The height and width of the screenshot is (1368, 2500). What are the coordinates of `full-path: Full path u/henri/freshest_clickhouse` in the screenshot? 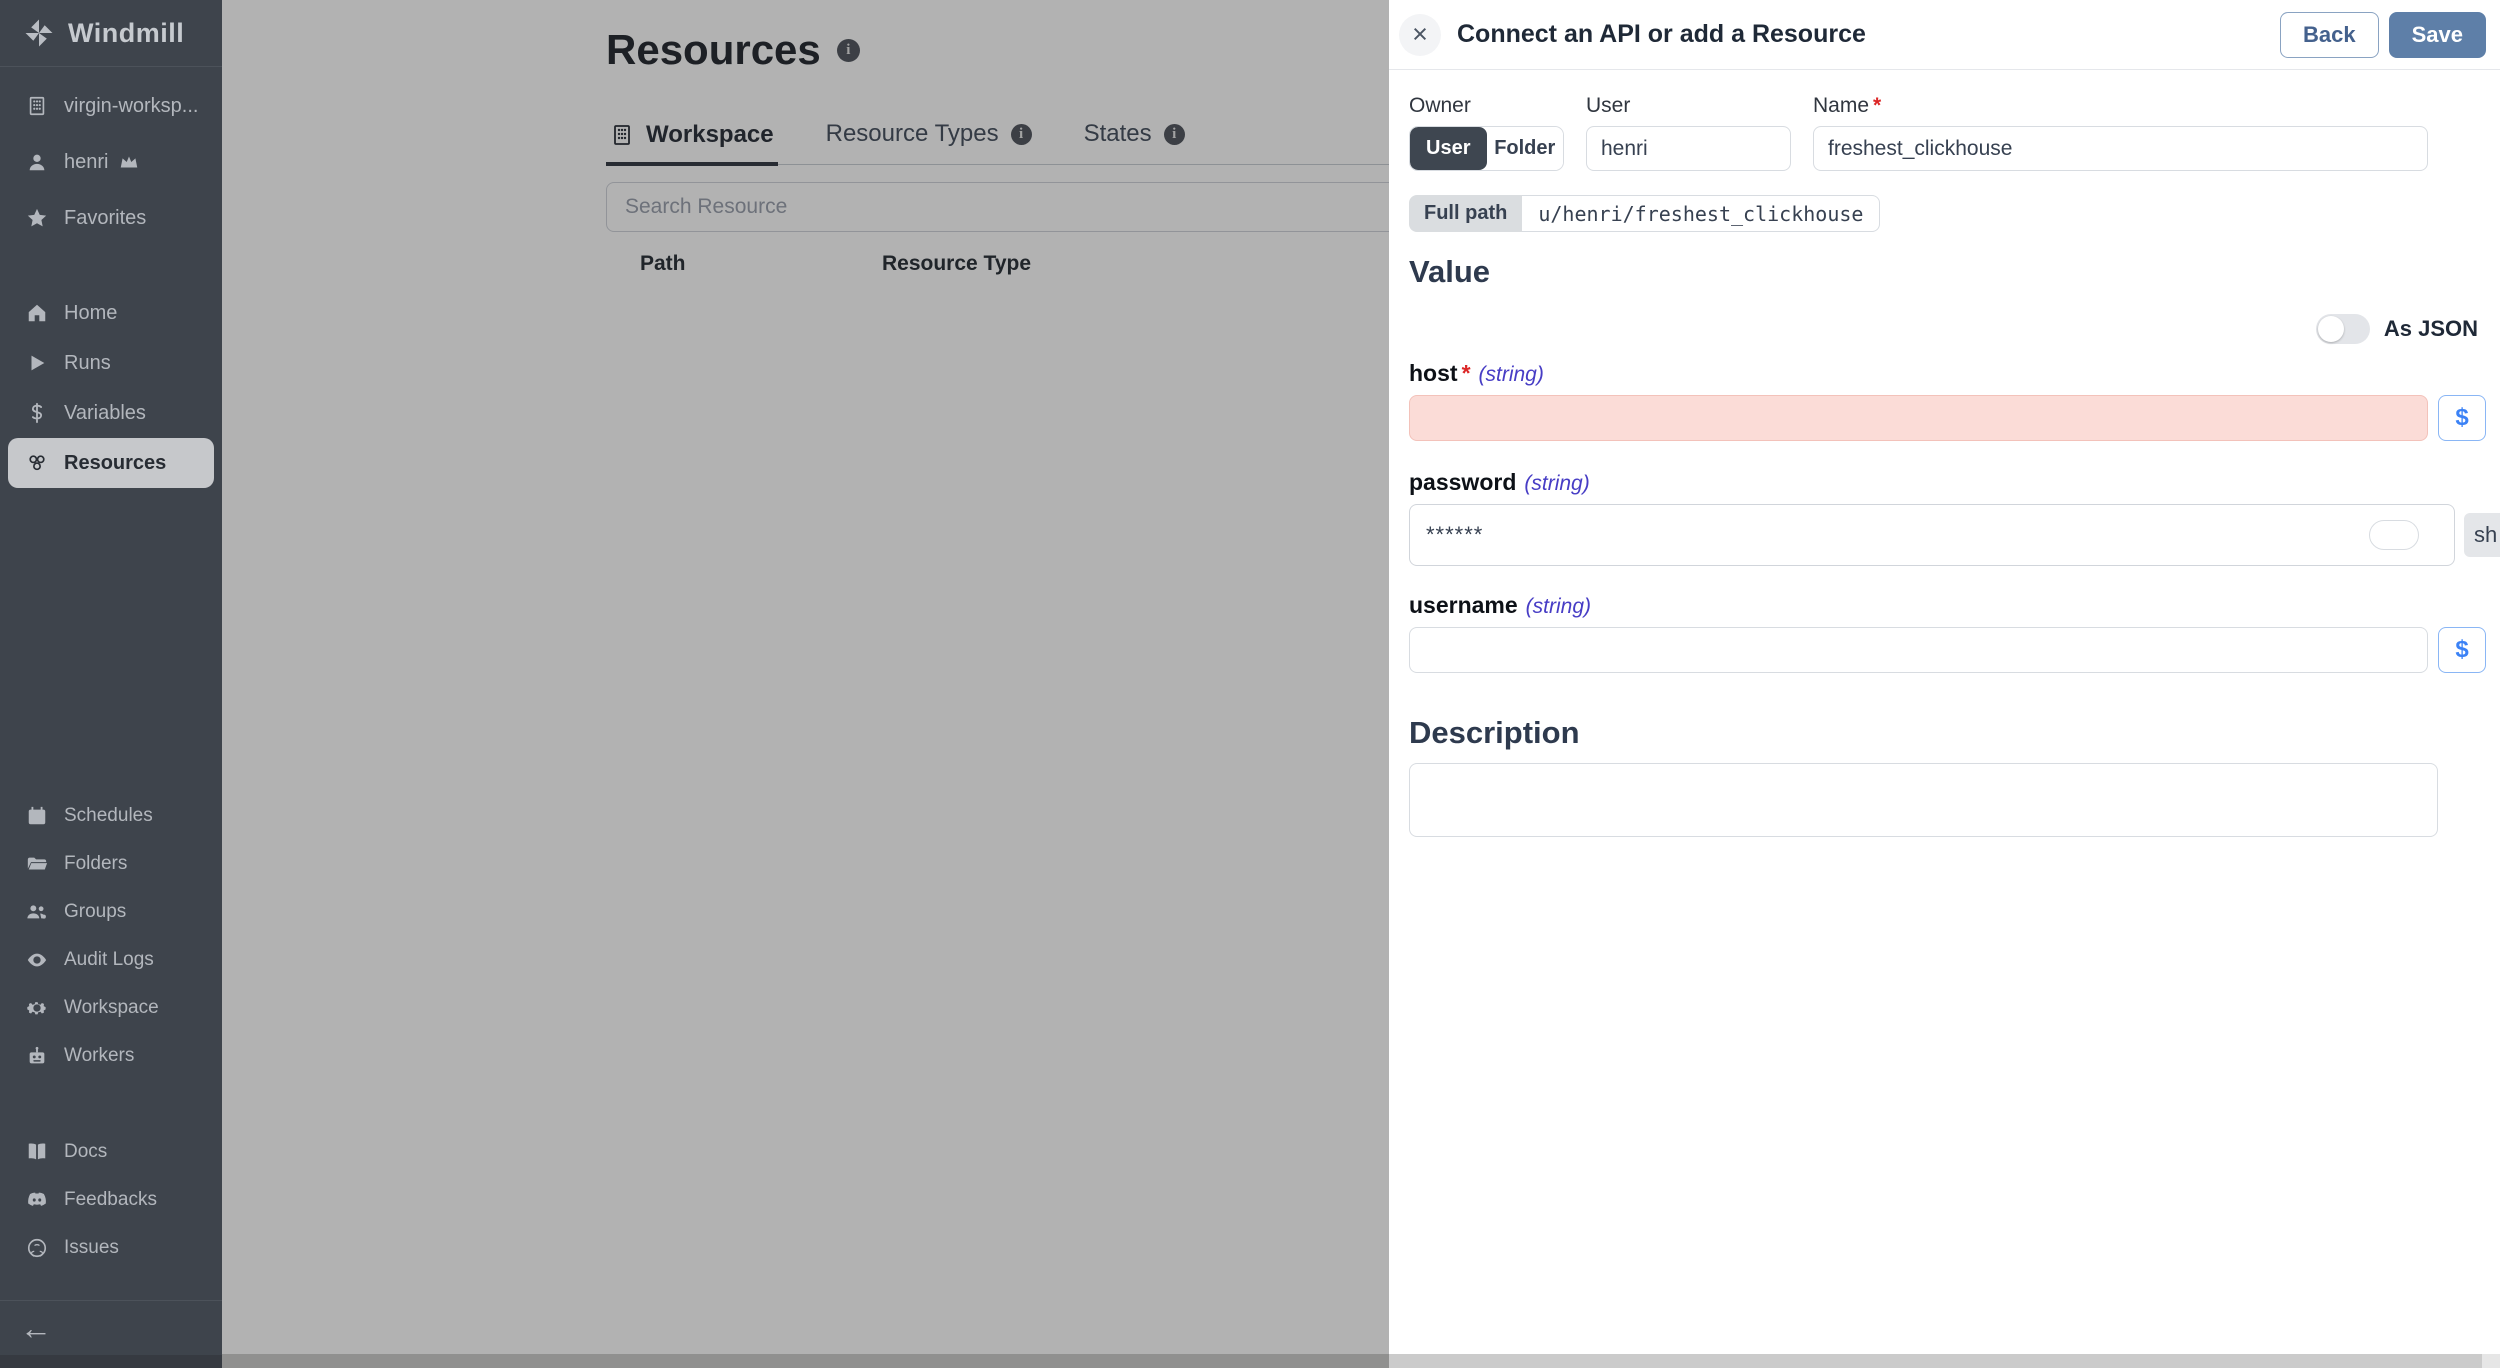 It's located at (1645, 213).